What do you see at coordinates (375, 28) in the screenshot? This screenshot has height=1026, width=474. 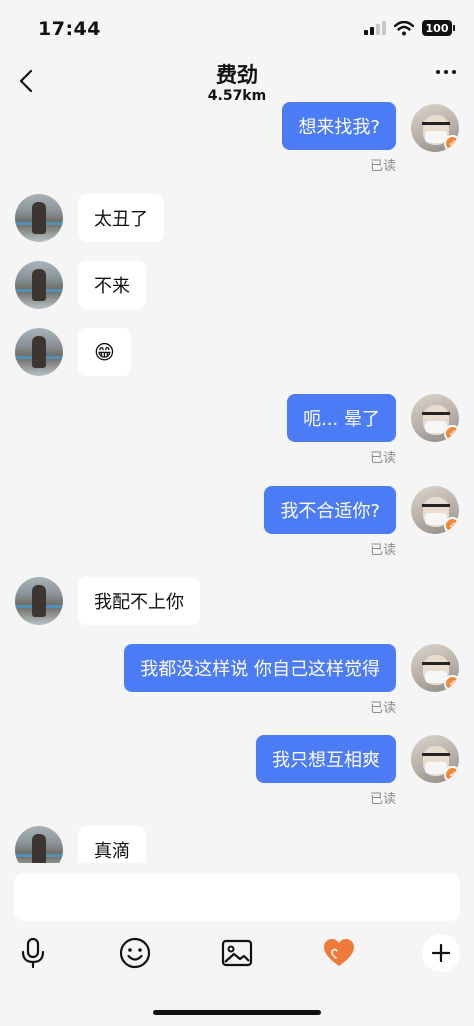 I see `signal-icon` at bounding box center [375, 28].